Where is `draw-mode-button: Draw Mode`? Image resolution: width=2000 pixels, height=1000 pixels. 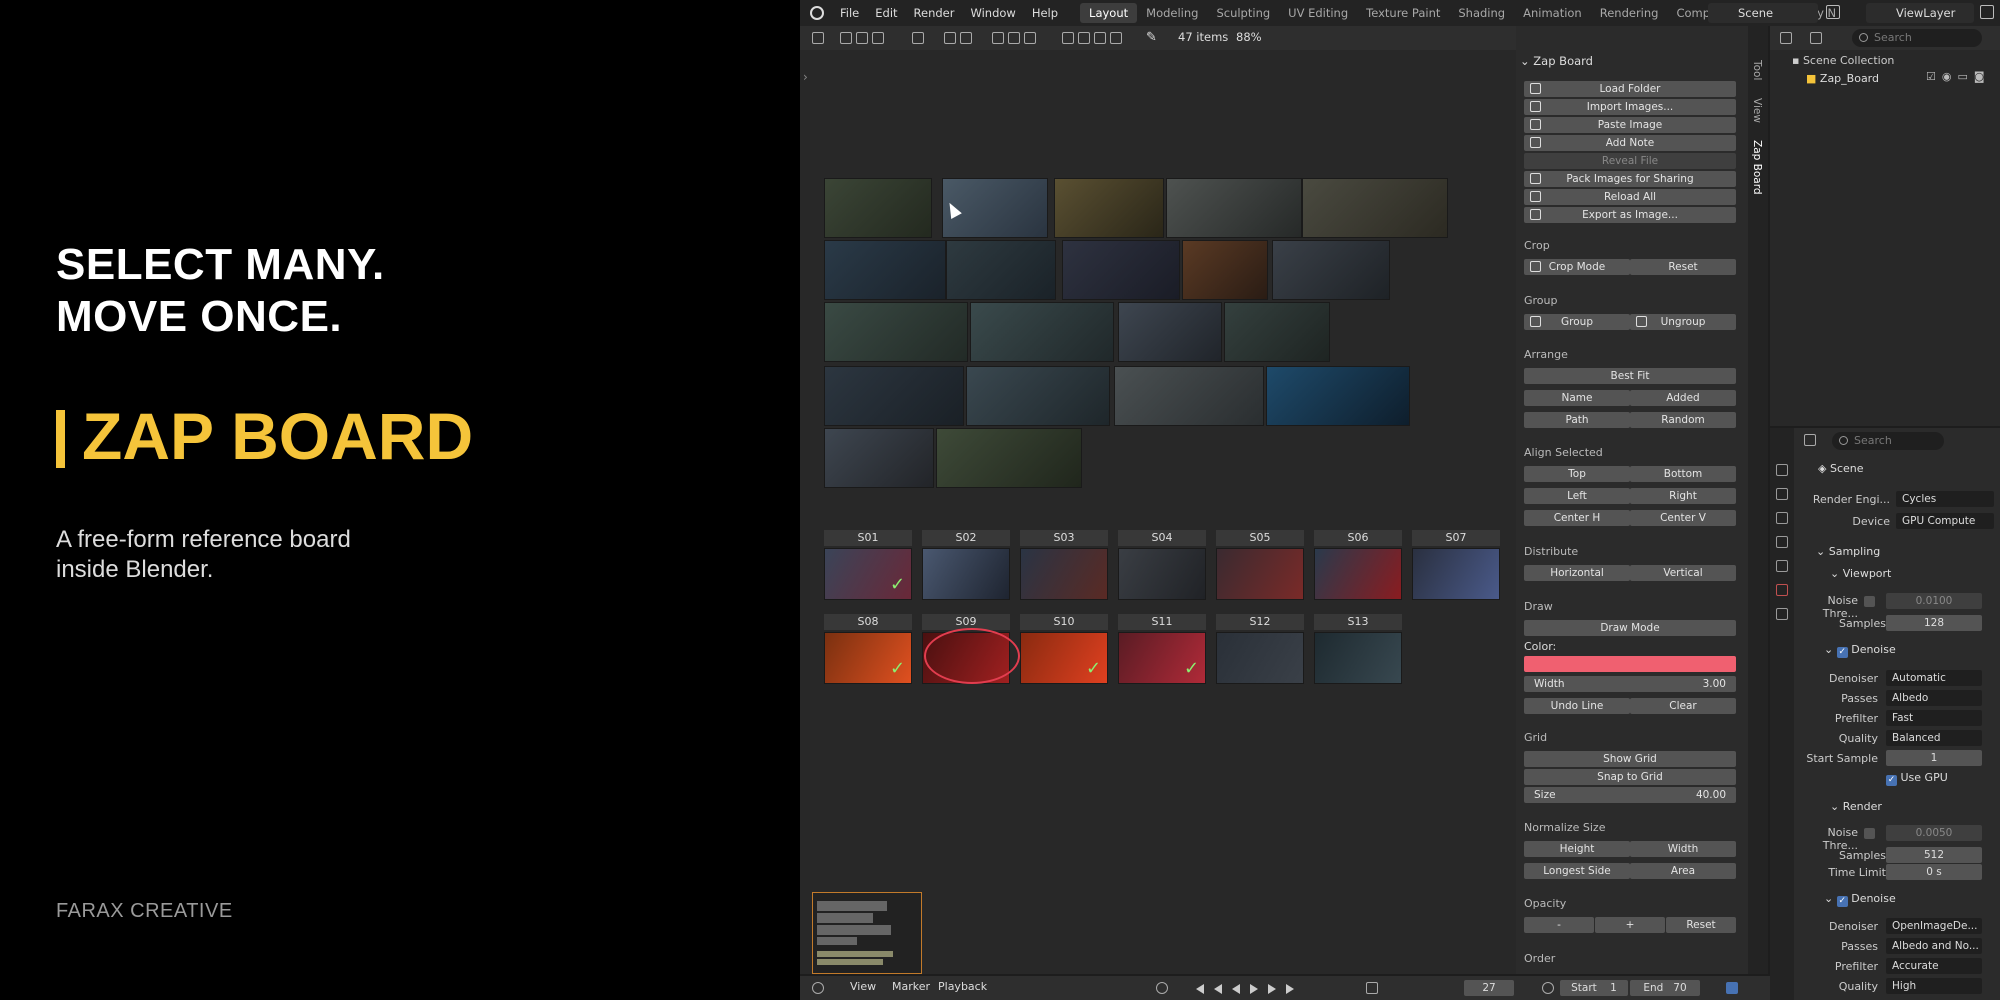 draw-mode-button: Draw Mode is located at coordinates (1630, 628).